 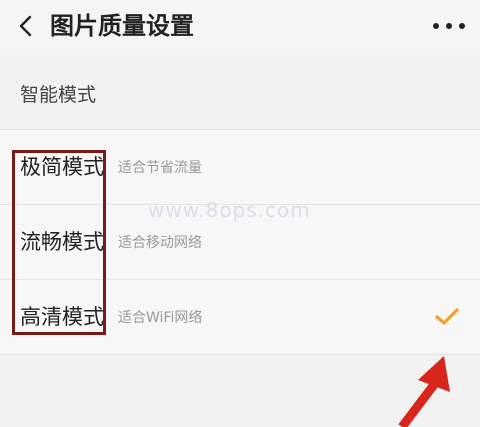 What do you see at coordinates (160, 168) in the screenshot?
I see `option-subtitle: 适合节省流量` at bounding box center [160, 168].